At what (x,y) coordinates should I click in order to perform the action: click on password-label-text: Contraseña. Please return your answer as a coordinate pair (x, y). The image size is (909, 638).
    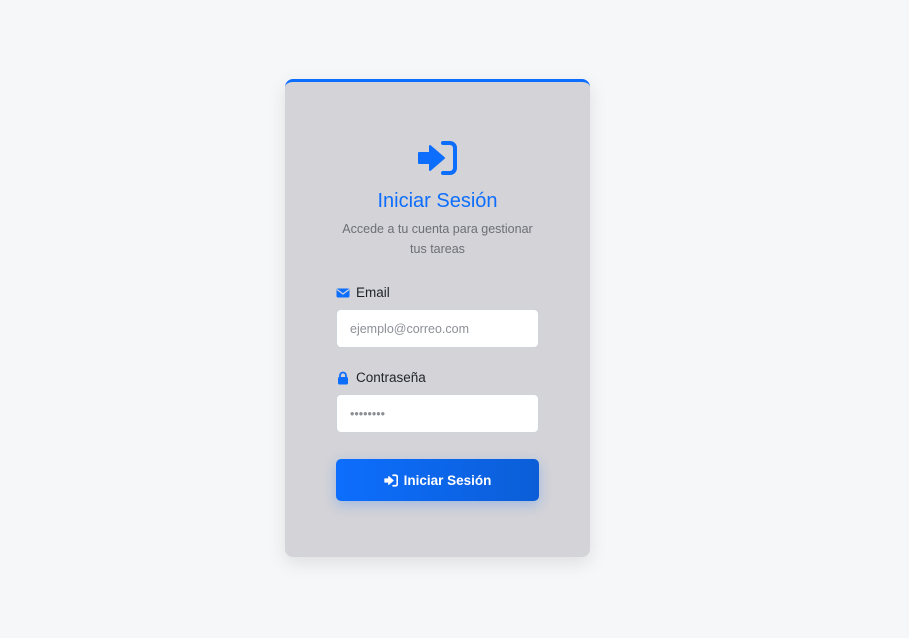
    Looking at the image, I should click on (391, 377).